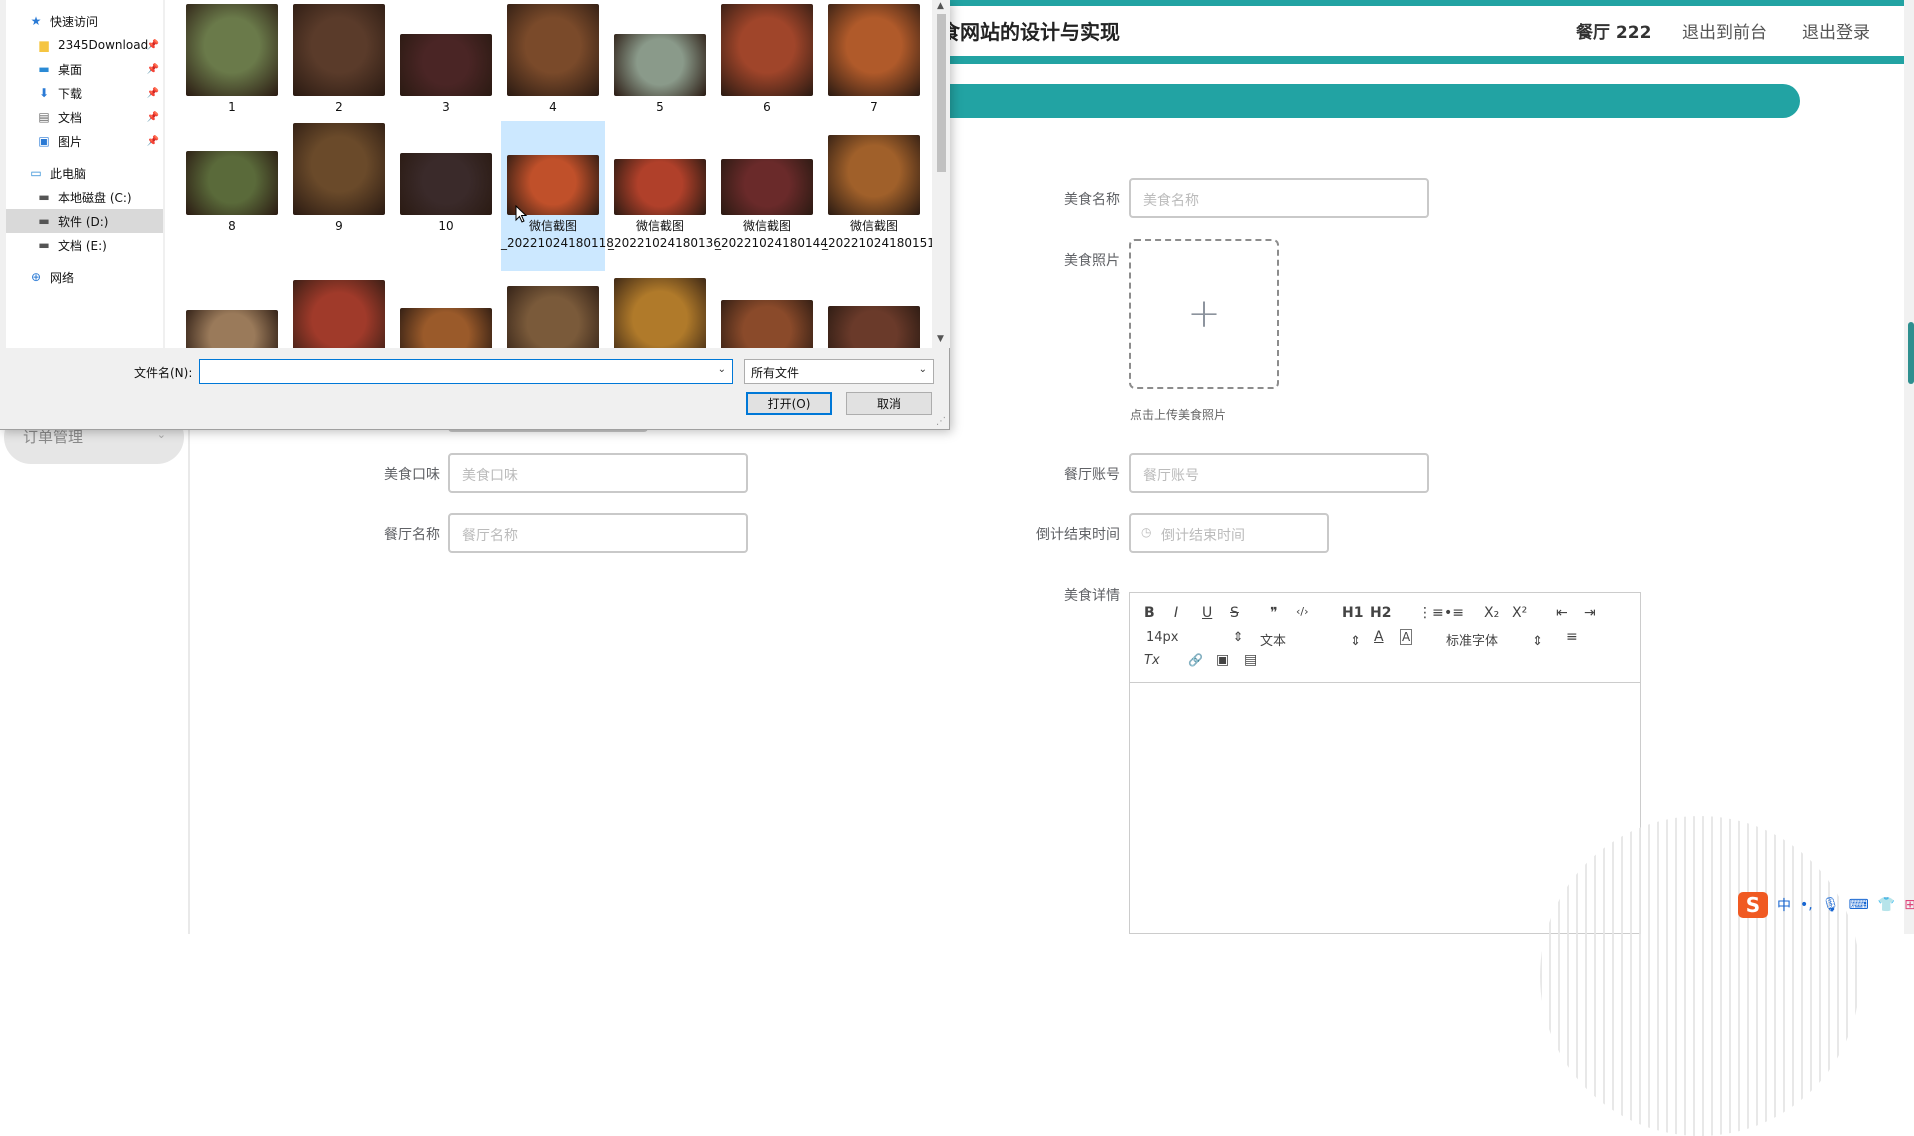 The height and width of the screenshot is (1136, 1914). Describe the element at coordinates (1590, 613) in the screenshot. I see `indent-button: ⇥` at that location.